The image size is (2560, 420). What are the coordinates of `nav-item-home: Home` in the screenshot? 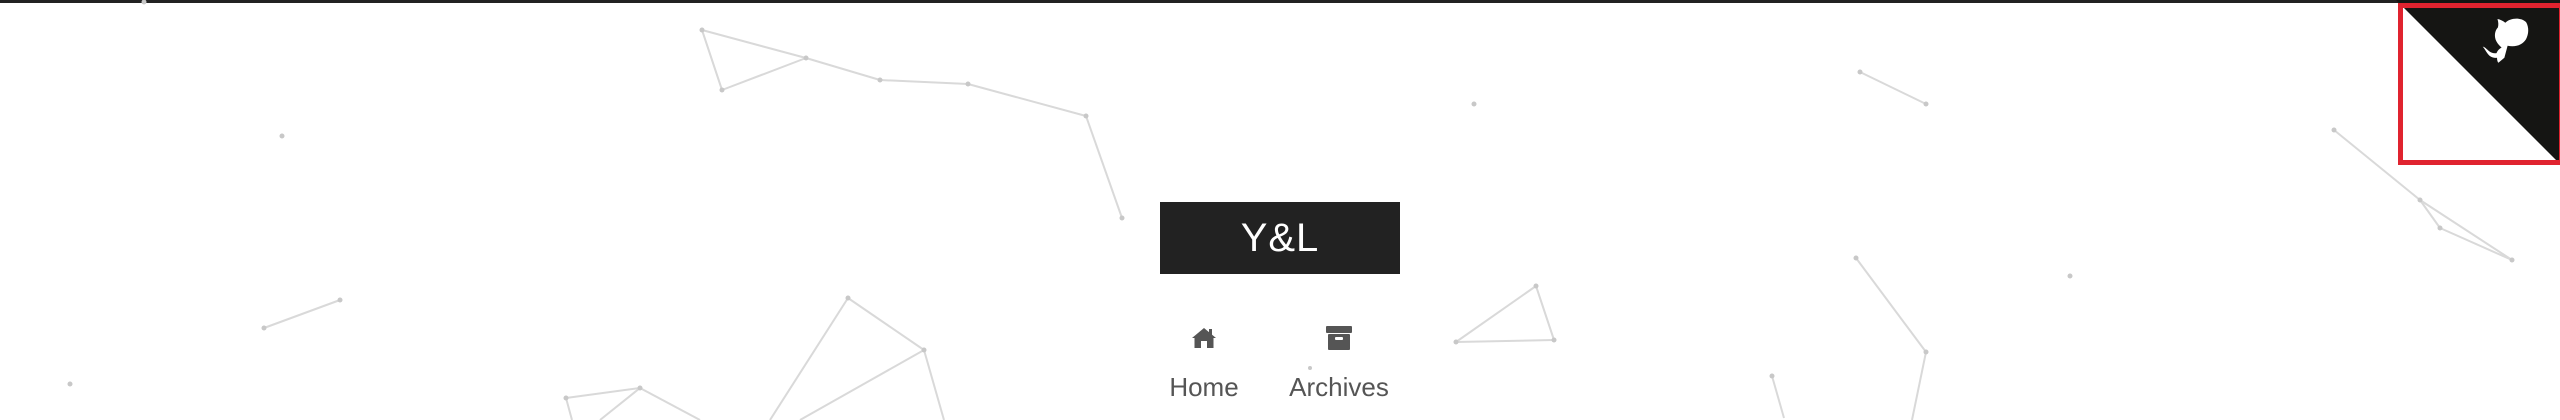 It's located at (1204, 362).